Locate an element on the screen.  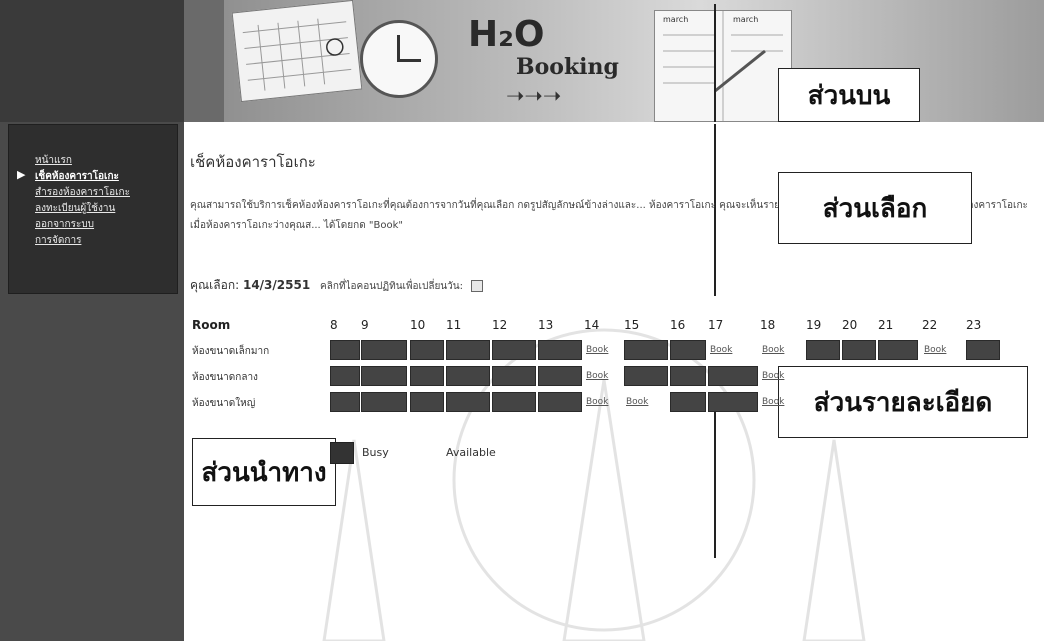
nav-item-register: ลงทะเบียนผู้ใช้งาน is located at coordinates (75, 208).